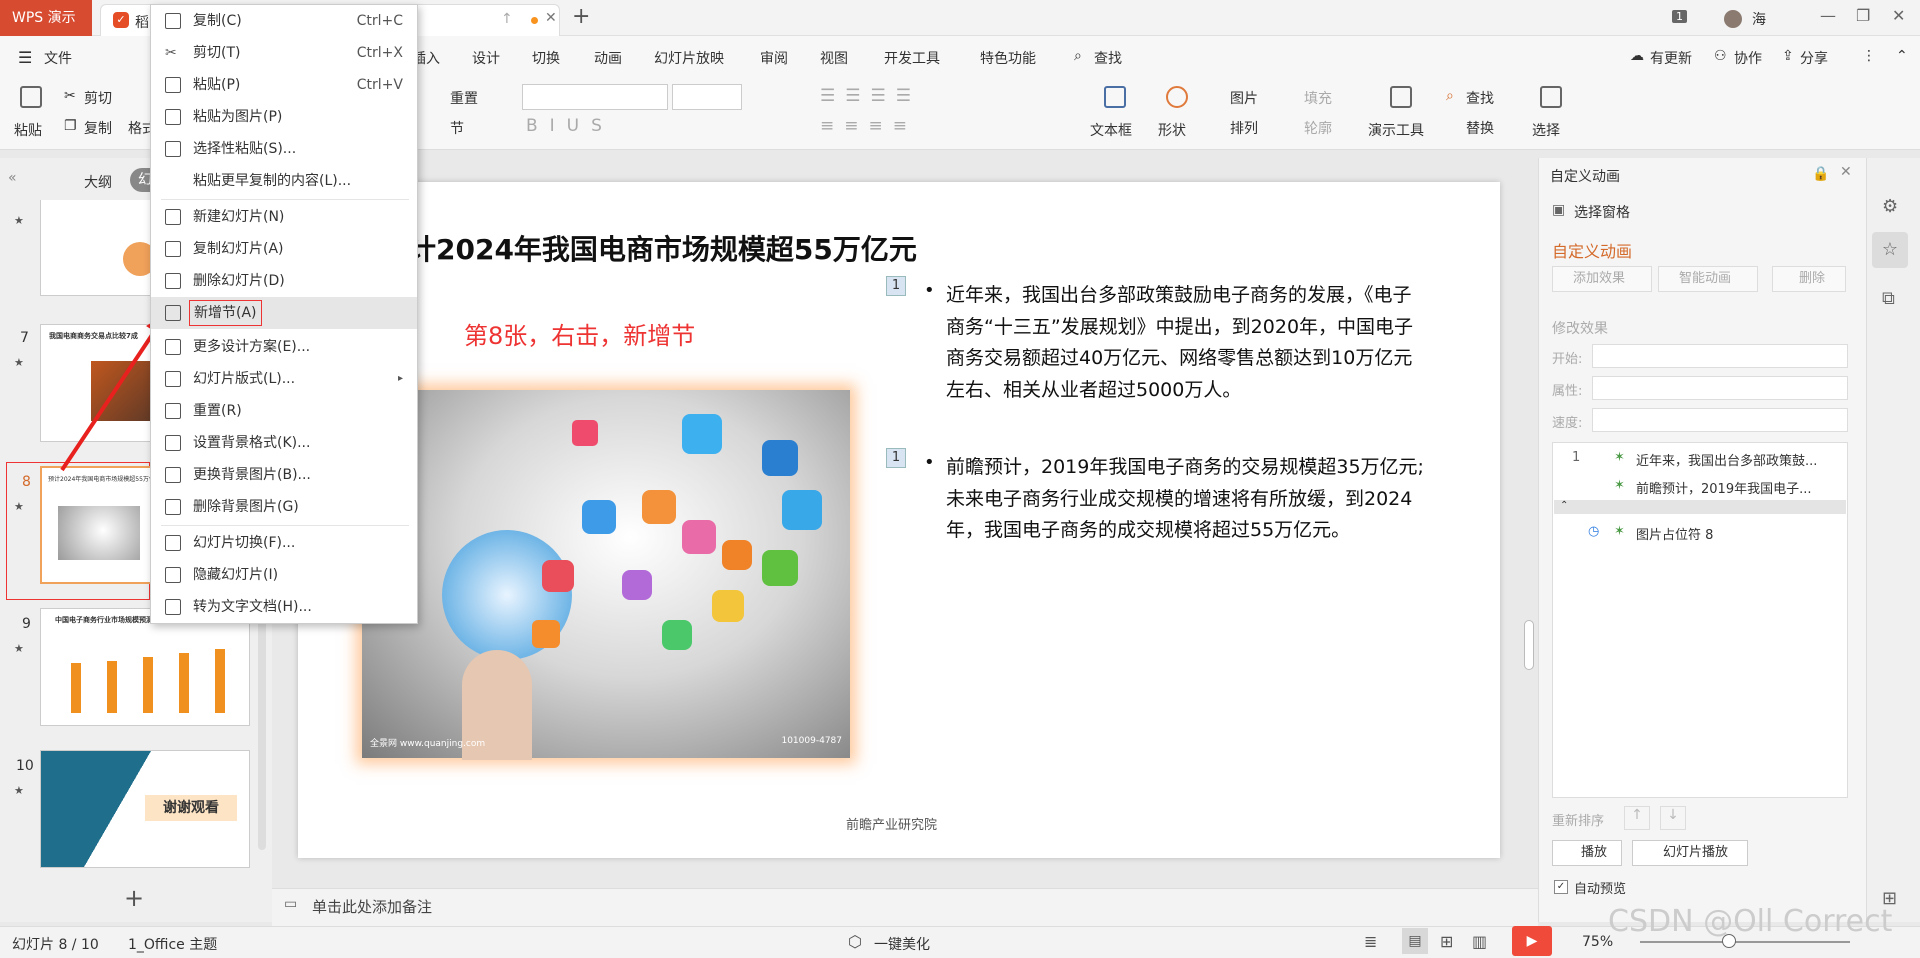  What do you see at coordinates (662, 248) in the screenshot?
I see `slide-title: 计2024年我国电商市场规模超55万亿元` at bounding box center [662, 248].